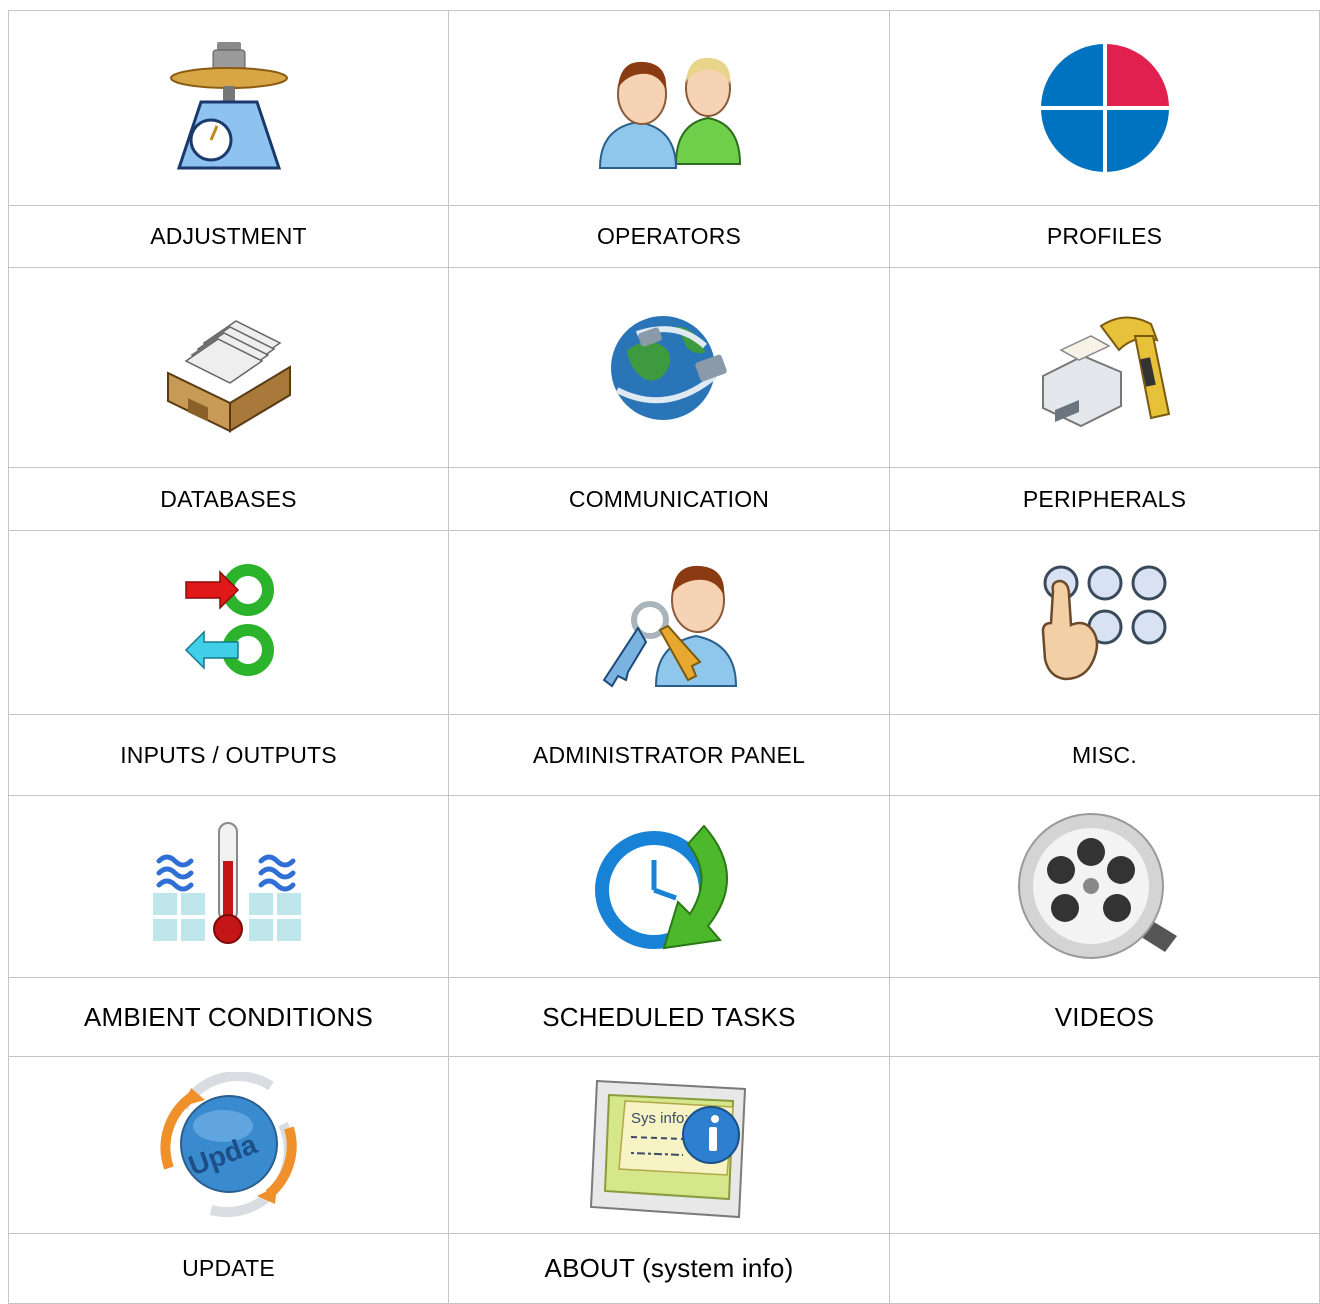  I want to click on misc-label-cell: MISC., so click(1105, 755).